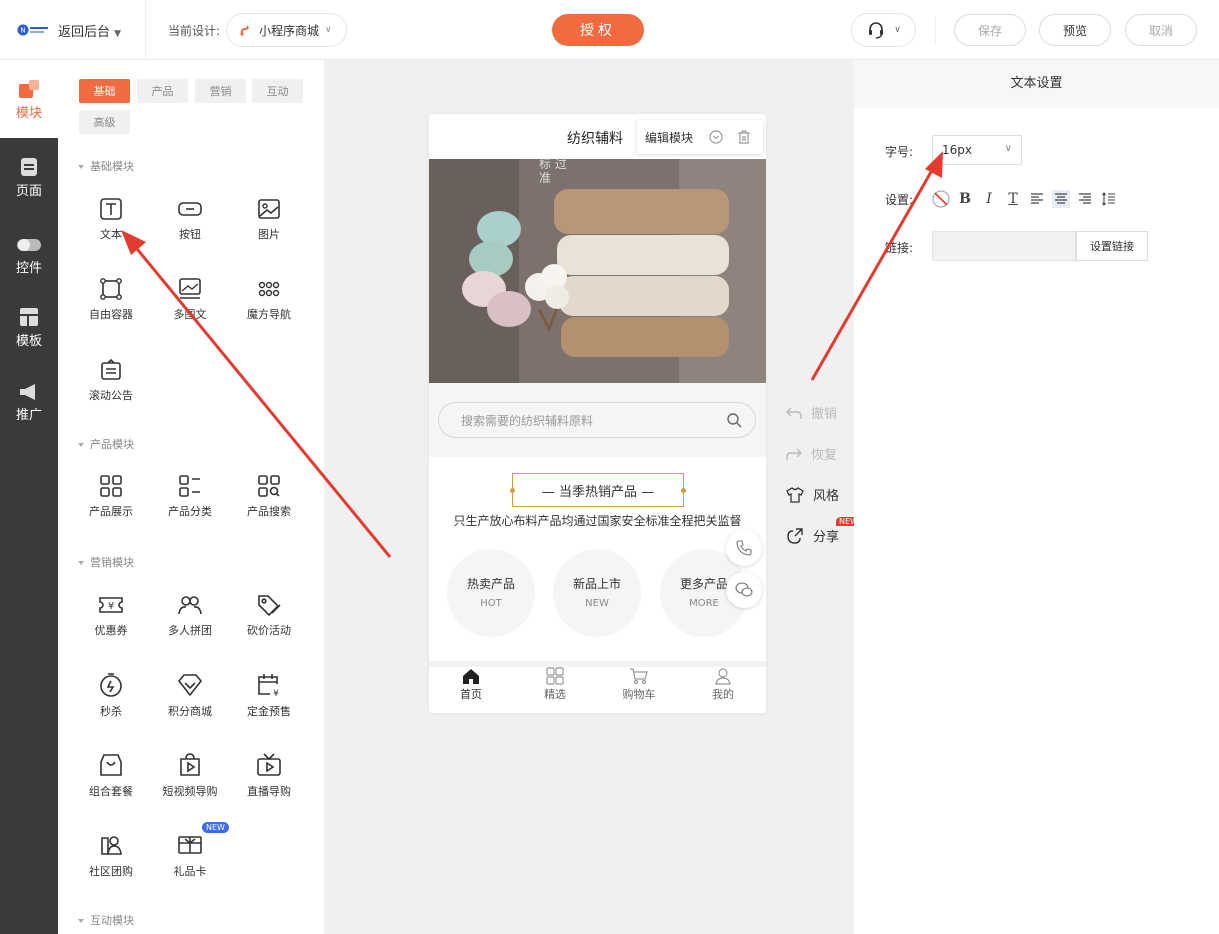  I want to click on italic-button: I, so click(989, 199).